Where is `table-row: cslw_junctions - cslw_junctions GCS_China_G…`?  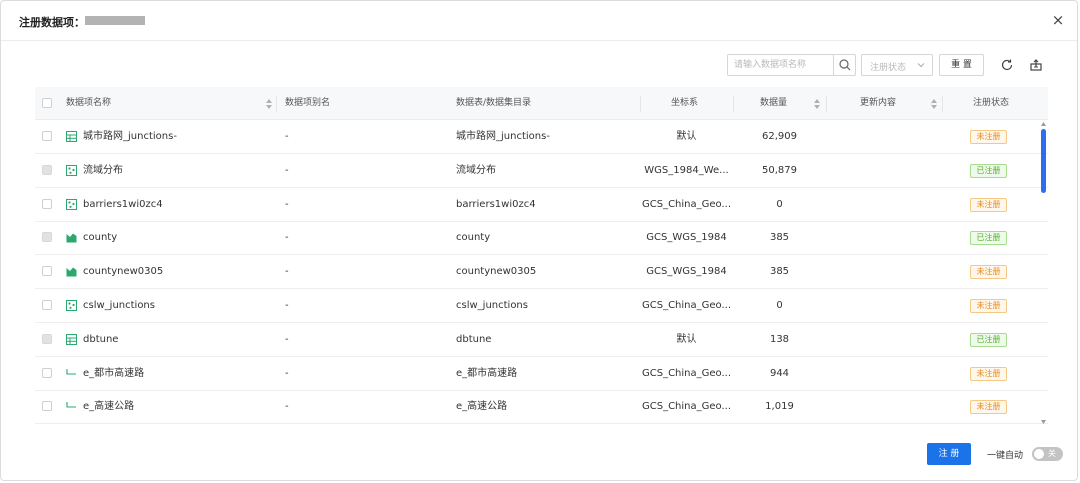
table-row: cslw_junctions - cslw_junctions GCS_China_G… is located at coordinates (541, 306).